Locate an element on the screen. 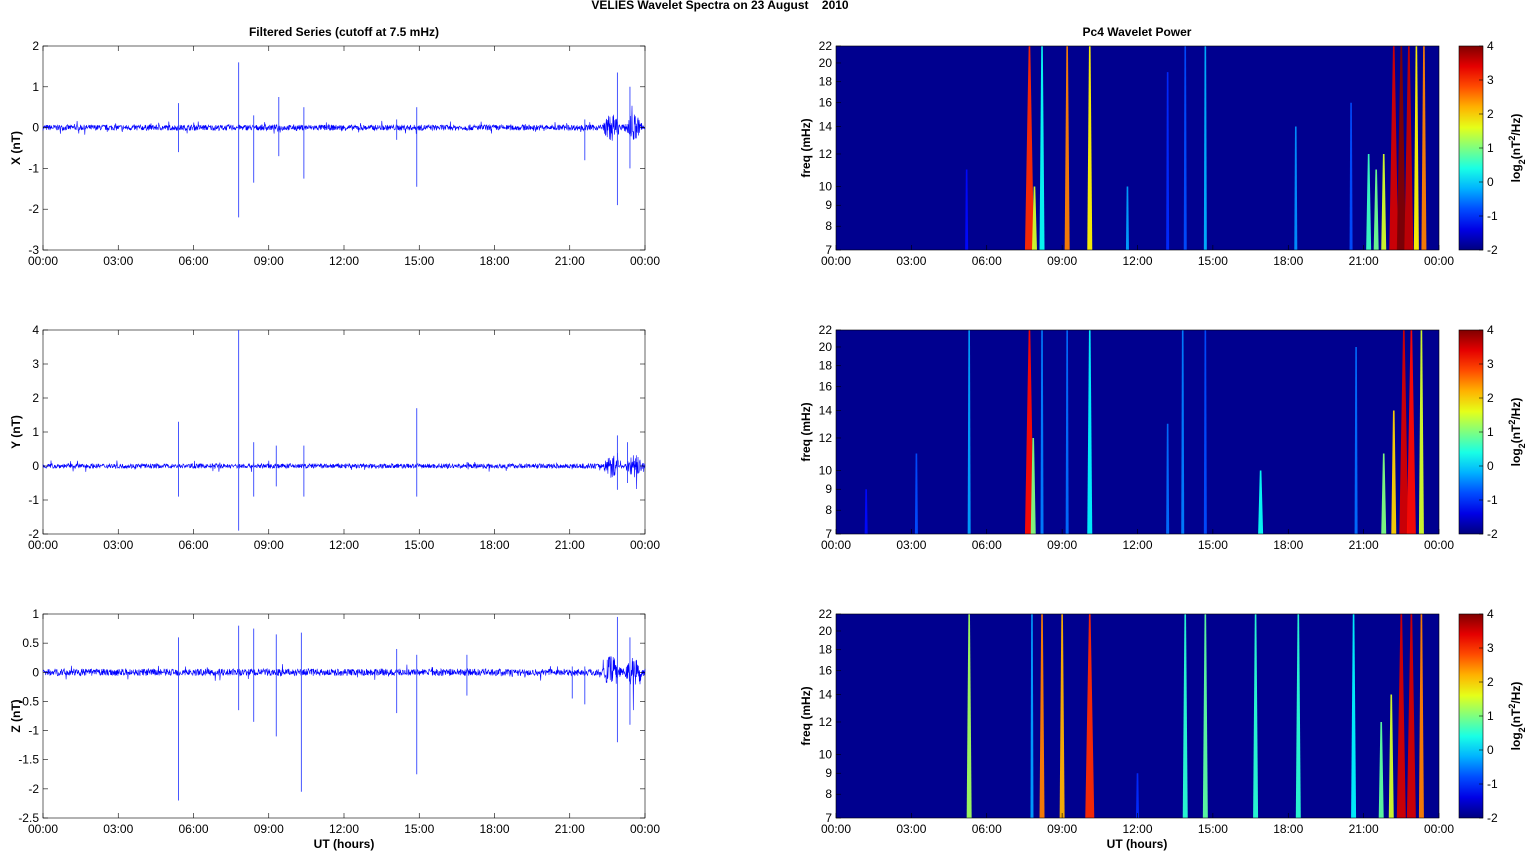 The width and height of the screenshot is (1526, 851). left-column-title: Filtered Series (cutoff at 7.5 mHz) is located at coordinates (344, 32).